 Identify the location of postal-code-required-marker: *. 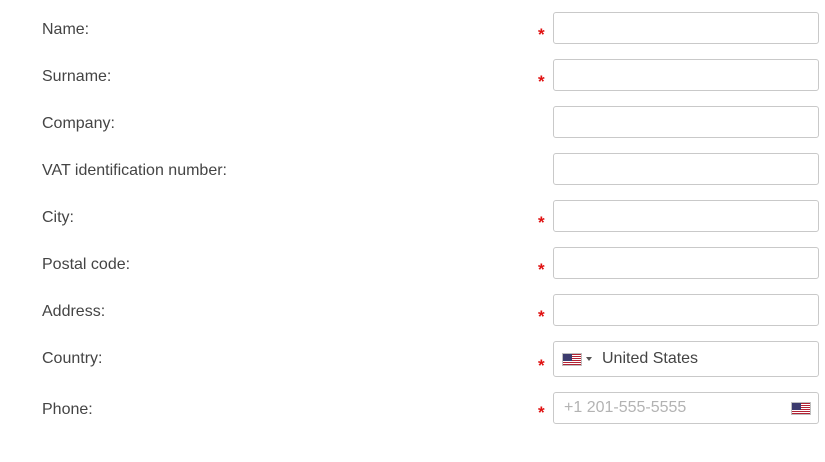
(541, 269).